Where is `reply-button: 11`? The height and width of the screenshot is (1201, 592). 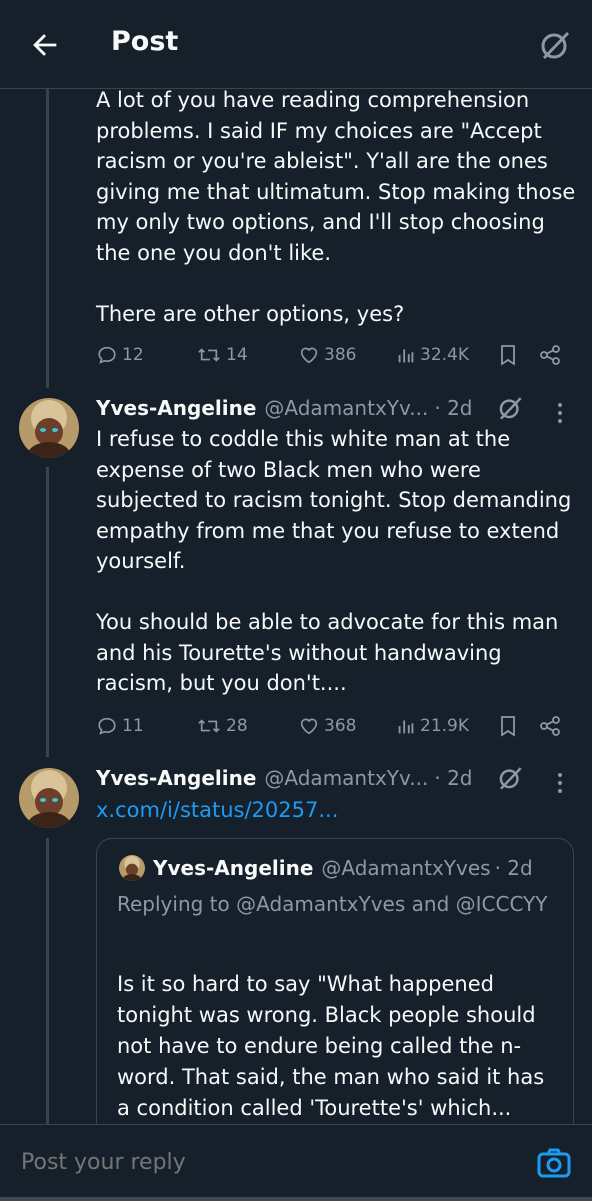 reply-button: 11 is located at coordinates (120, 726).